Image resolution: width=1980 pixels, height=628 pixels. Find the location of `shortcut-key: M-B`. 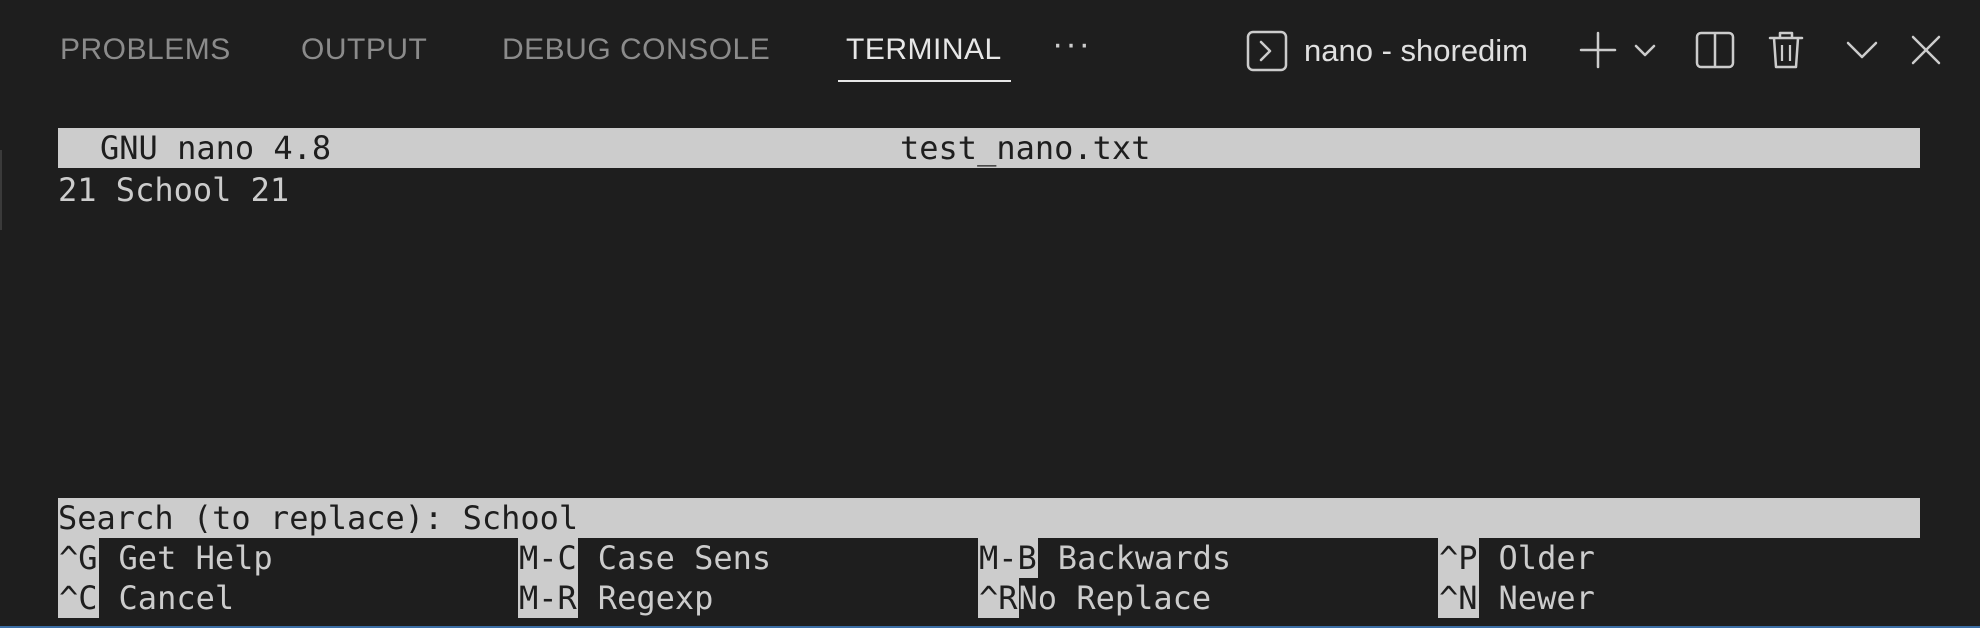

shortcut-key: M-B is located at coordinates (1008, 558).